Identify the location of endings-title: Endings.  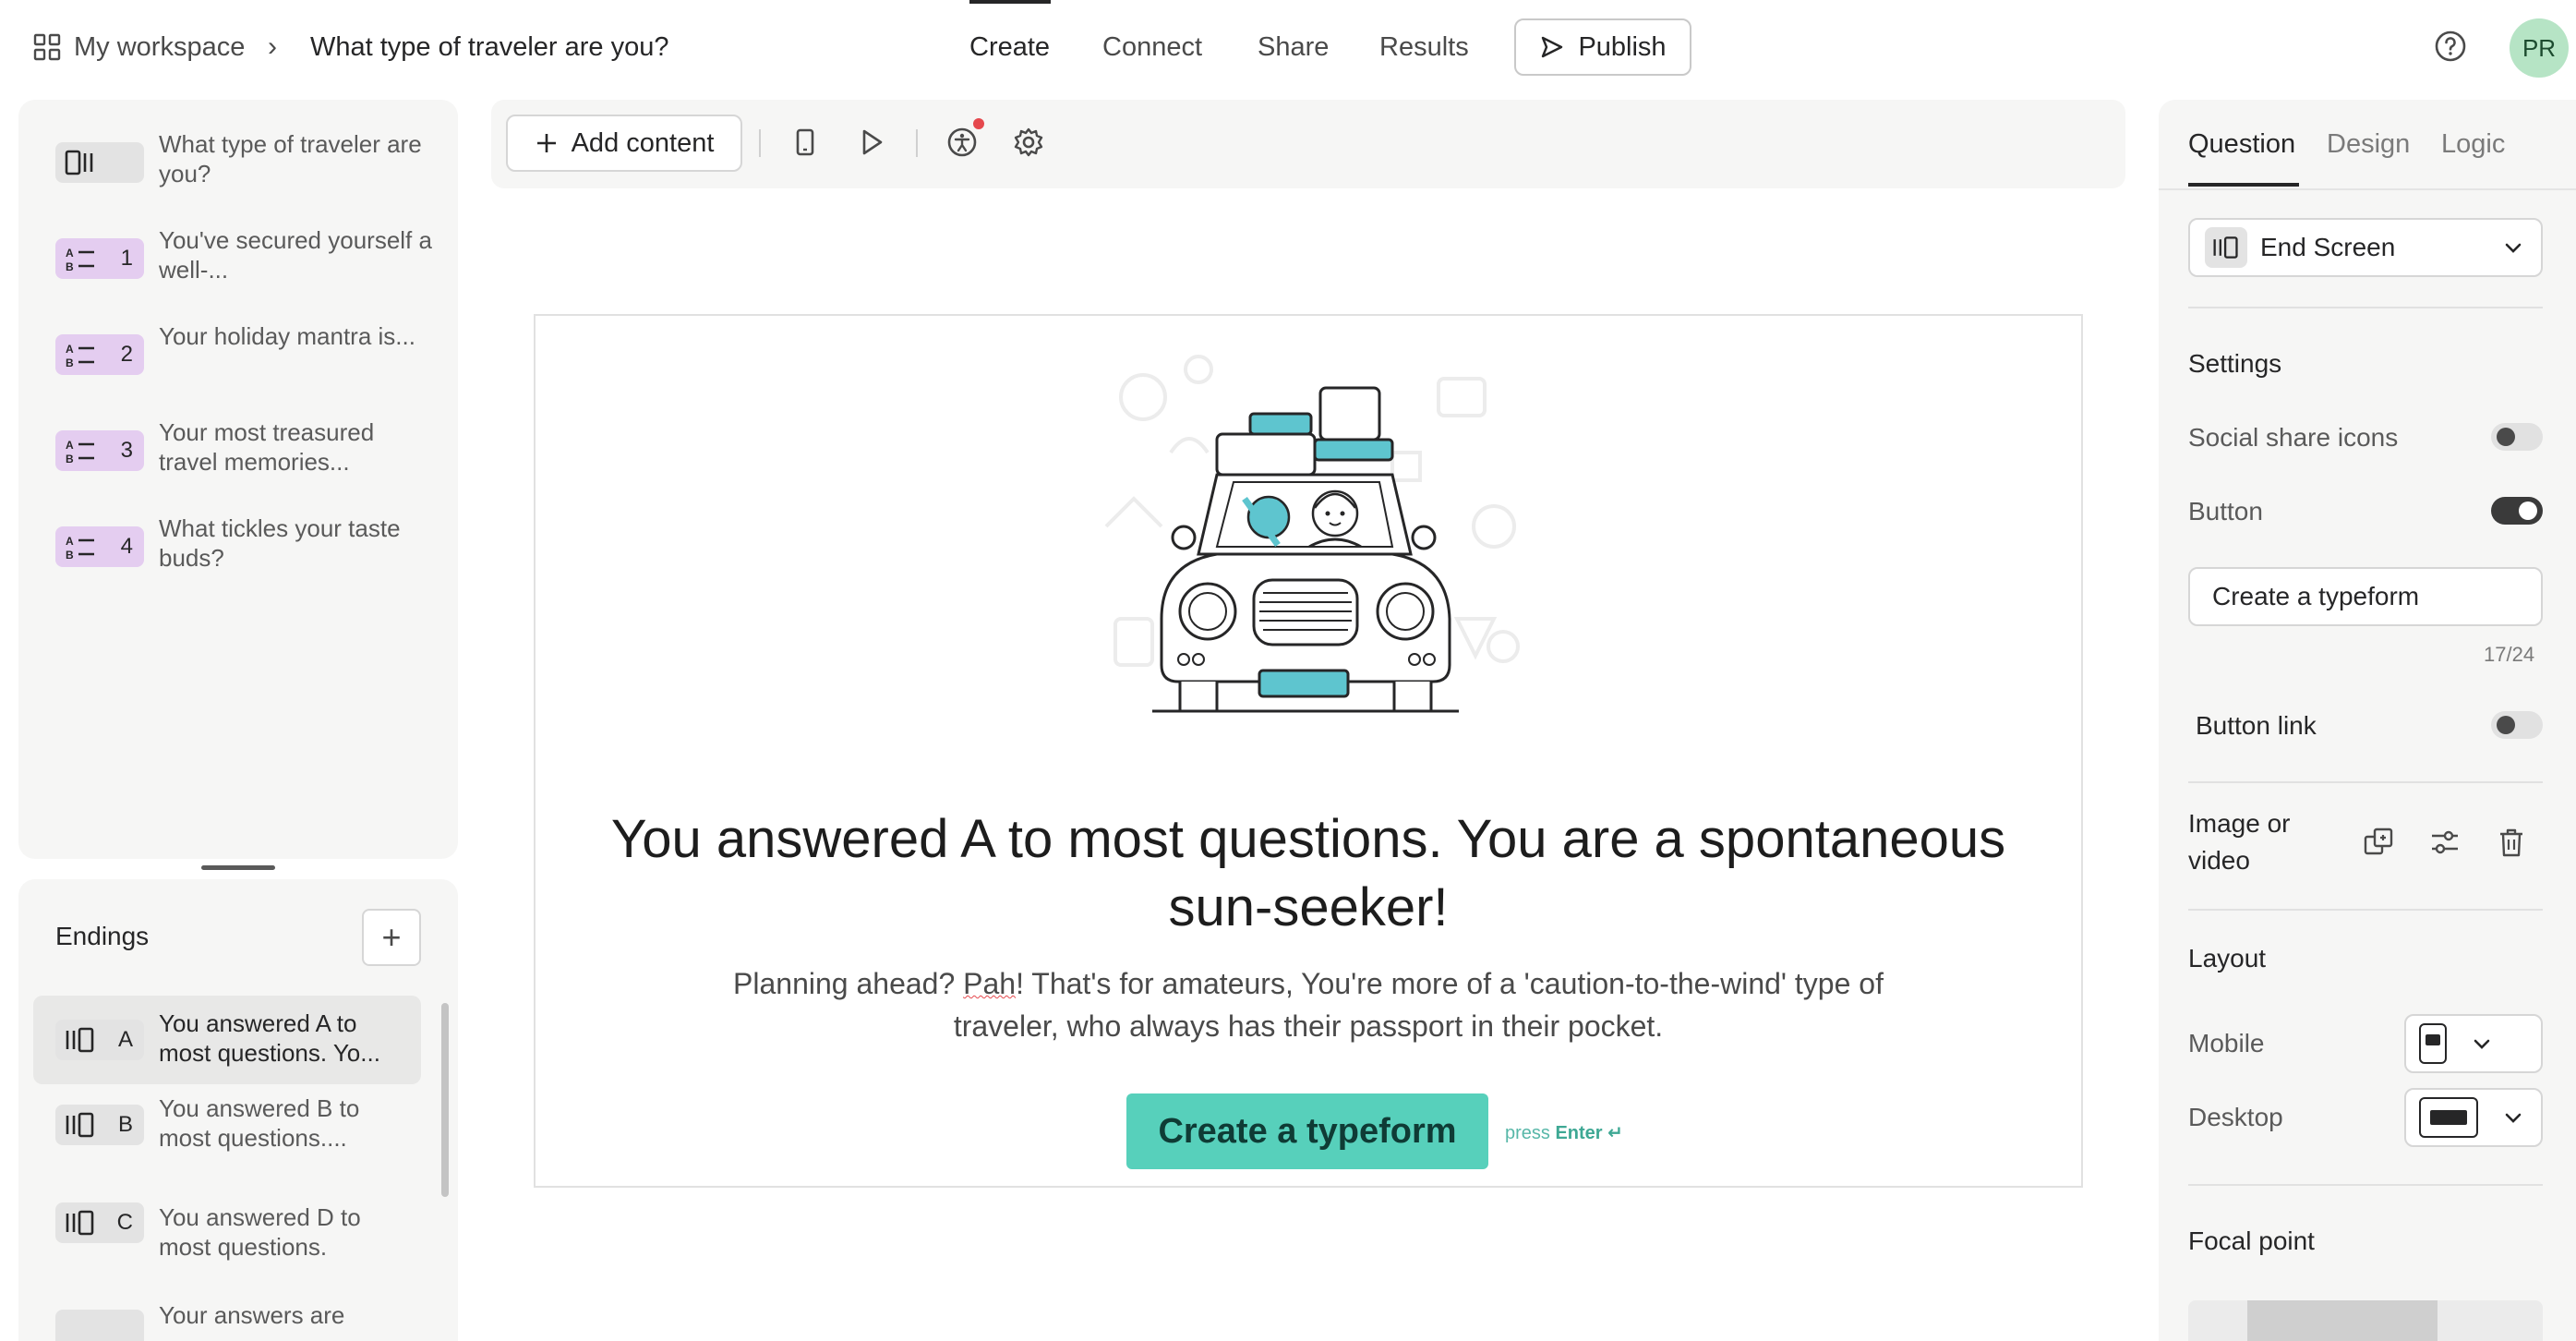
(102, 936).